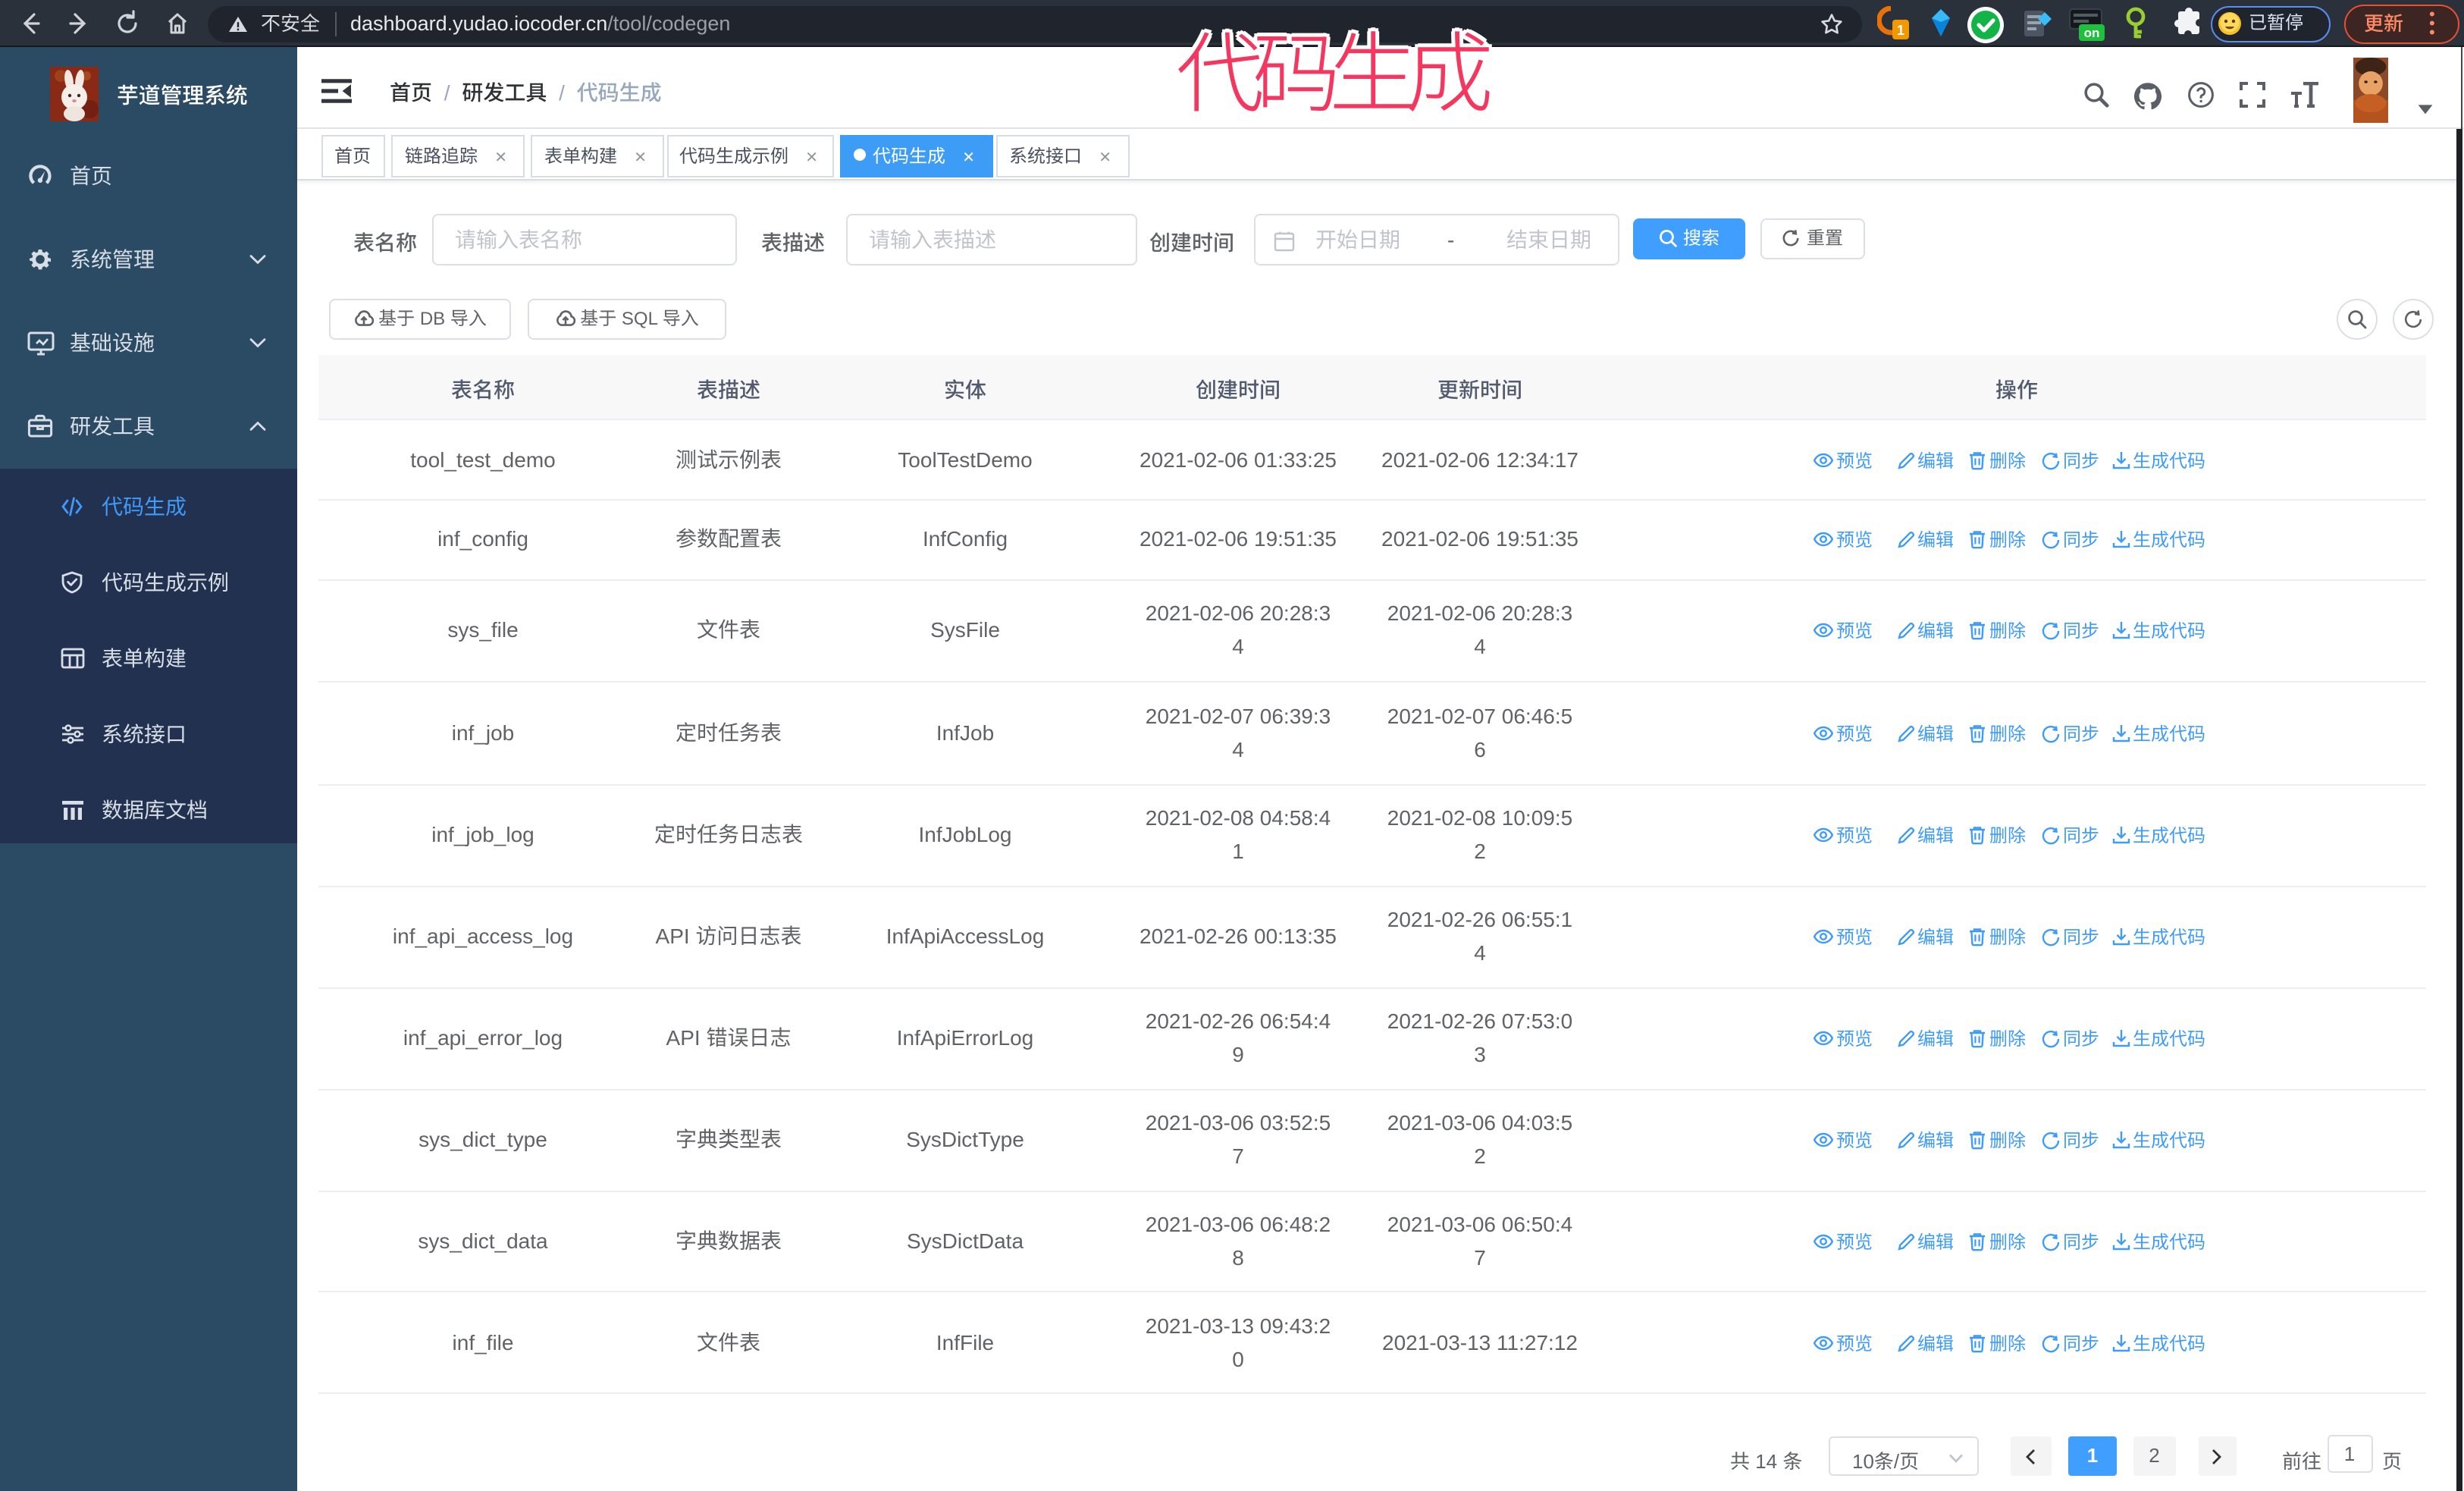 The image size is (2464, 1491). What do you see at coordinates (1900, 30) in the screenshot?
I see `svg-text: 1` at bounding box center [1900, 30].